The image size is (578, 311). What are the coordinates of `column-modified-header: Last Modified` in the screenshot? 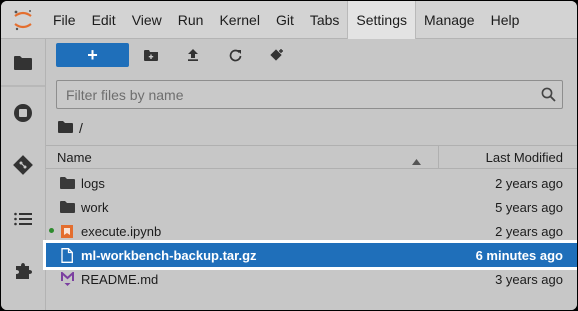 It's located at (524, 157).